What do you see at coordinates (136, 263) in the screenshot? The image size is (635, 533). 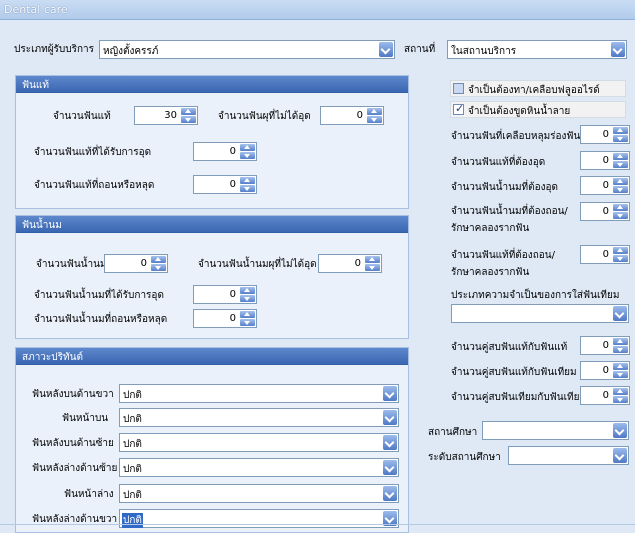 I see `milk-count-stepper: 0` at bounding box center [136, 263].